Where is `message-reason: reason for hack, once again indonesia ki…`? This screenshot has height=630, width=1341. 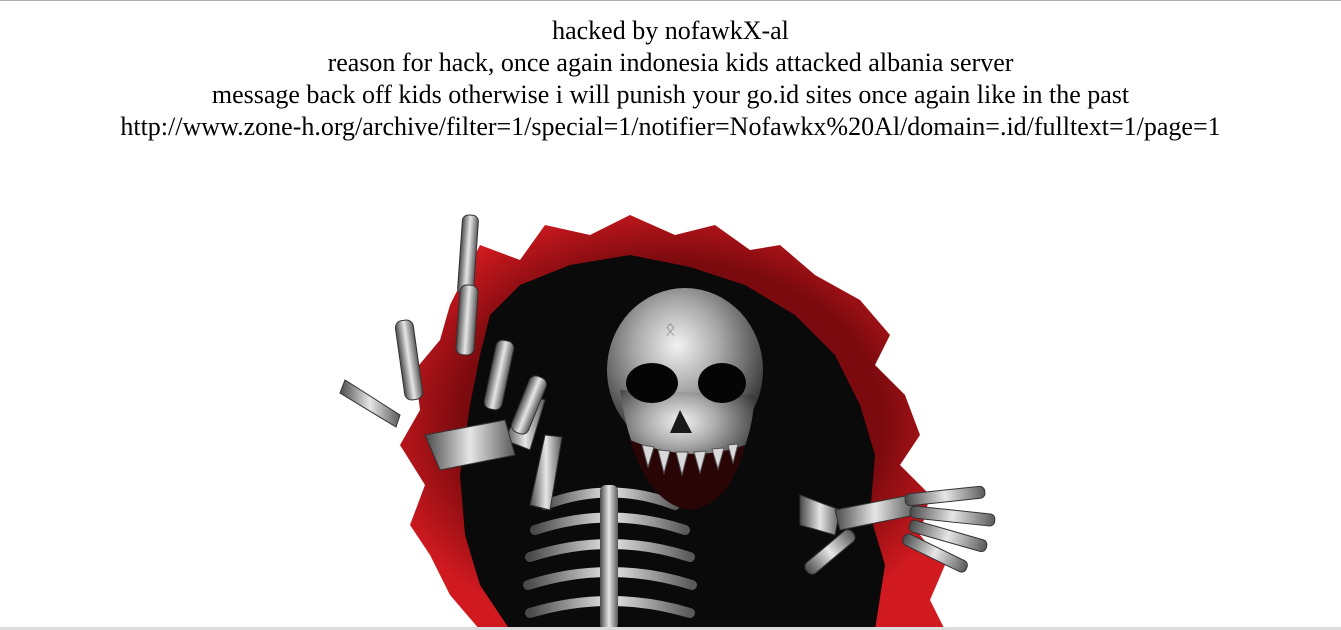 message-reason: reason for hack, once again indonesia ki… is located at coordinates (670, 62).